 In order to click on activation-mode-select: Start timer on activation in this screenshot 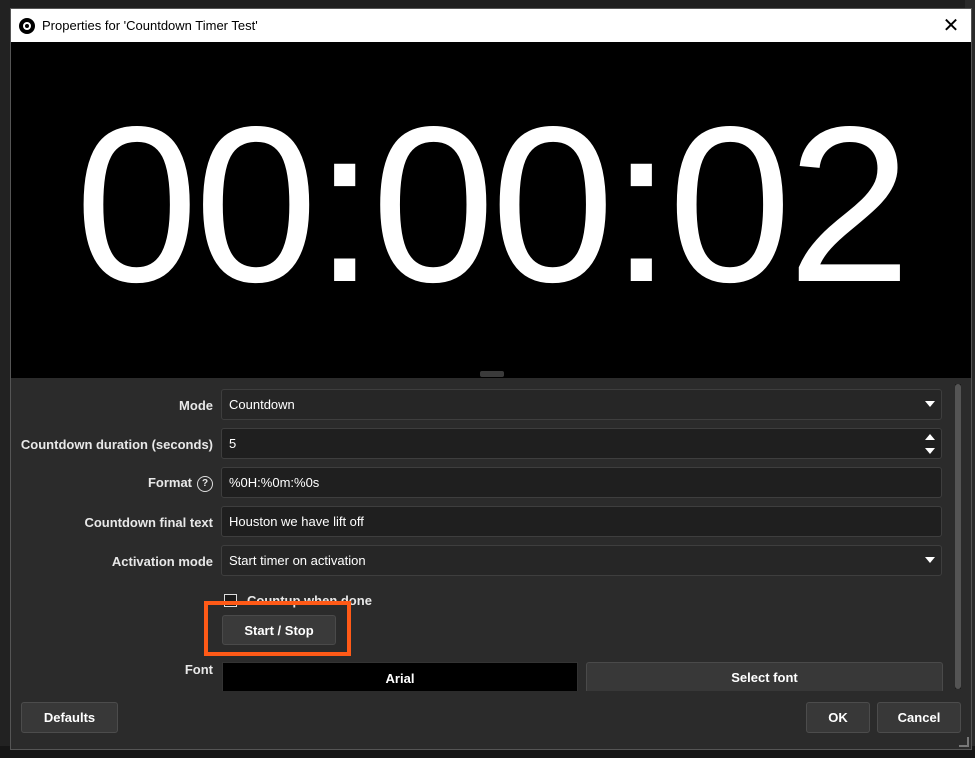, I will do `click(581, 560)`.